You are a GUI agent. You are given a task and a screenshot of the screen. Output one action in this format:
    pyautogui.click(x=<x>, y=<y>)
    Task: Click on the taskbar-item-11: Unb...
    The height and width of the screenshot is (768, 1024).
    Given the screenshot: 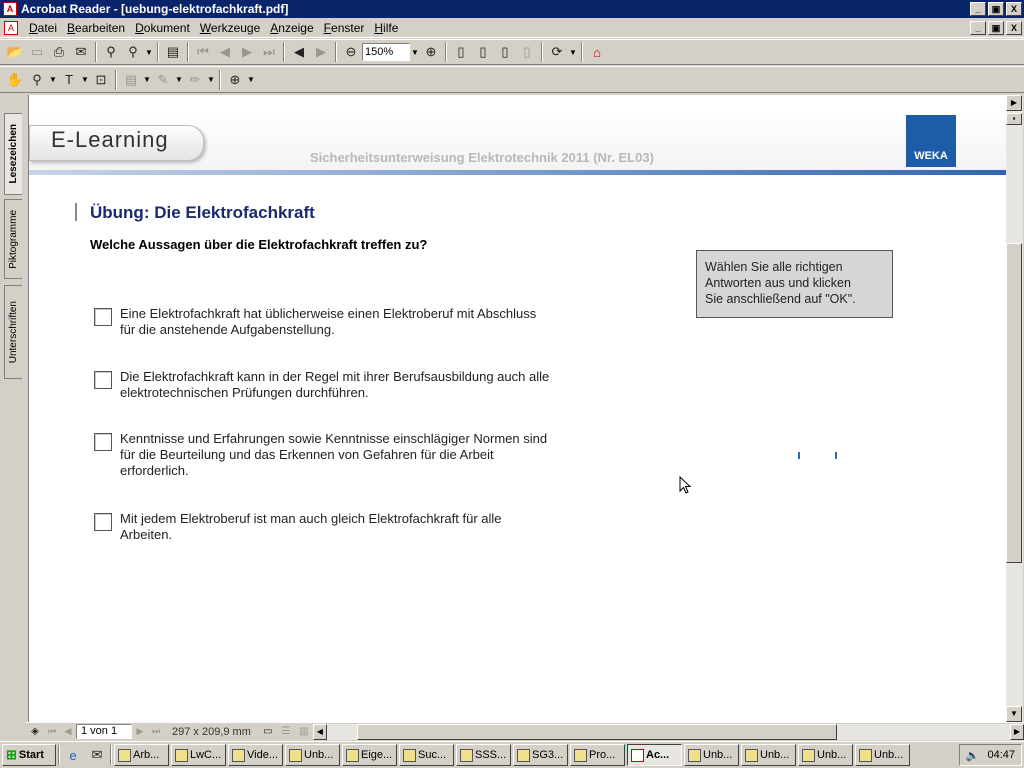 What is the action you would take?
    pyautogui.click(x=711, y=755)
    